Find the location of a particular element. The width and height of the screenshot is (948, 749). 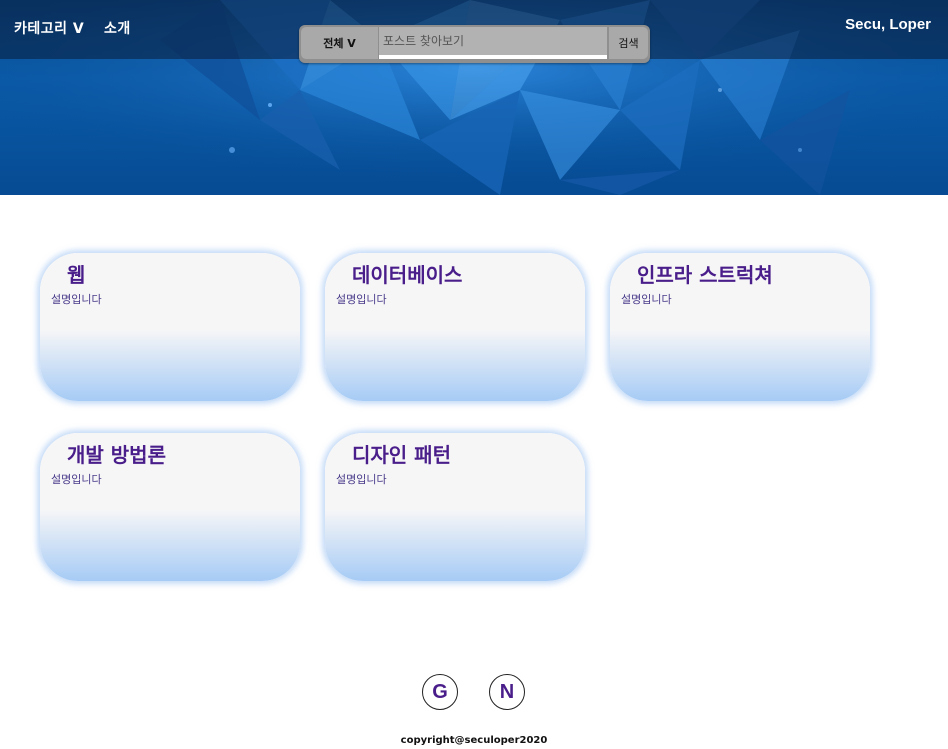

category-card-dev-methodology: 개발 방법론 설명입니다 is located at coordinates (170, 507).